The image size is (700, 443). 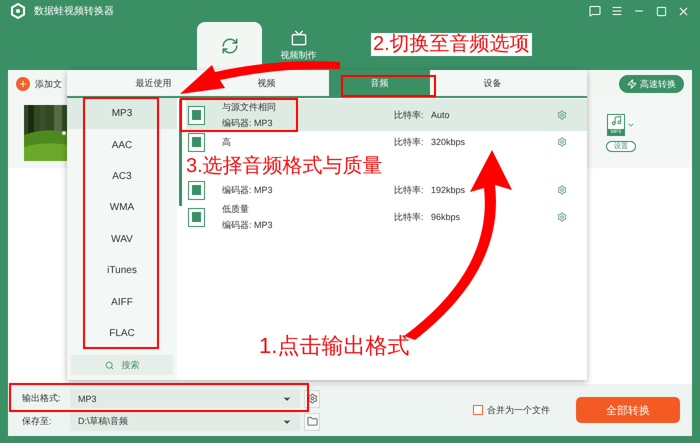 I want to click on format-item: iTunes, so click(x=122, y=270).